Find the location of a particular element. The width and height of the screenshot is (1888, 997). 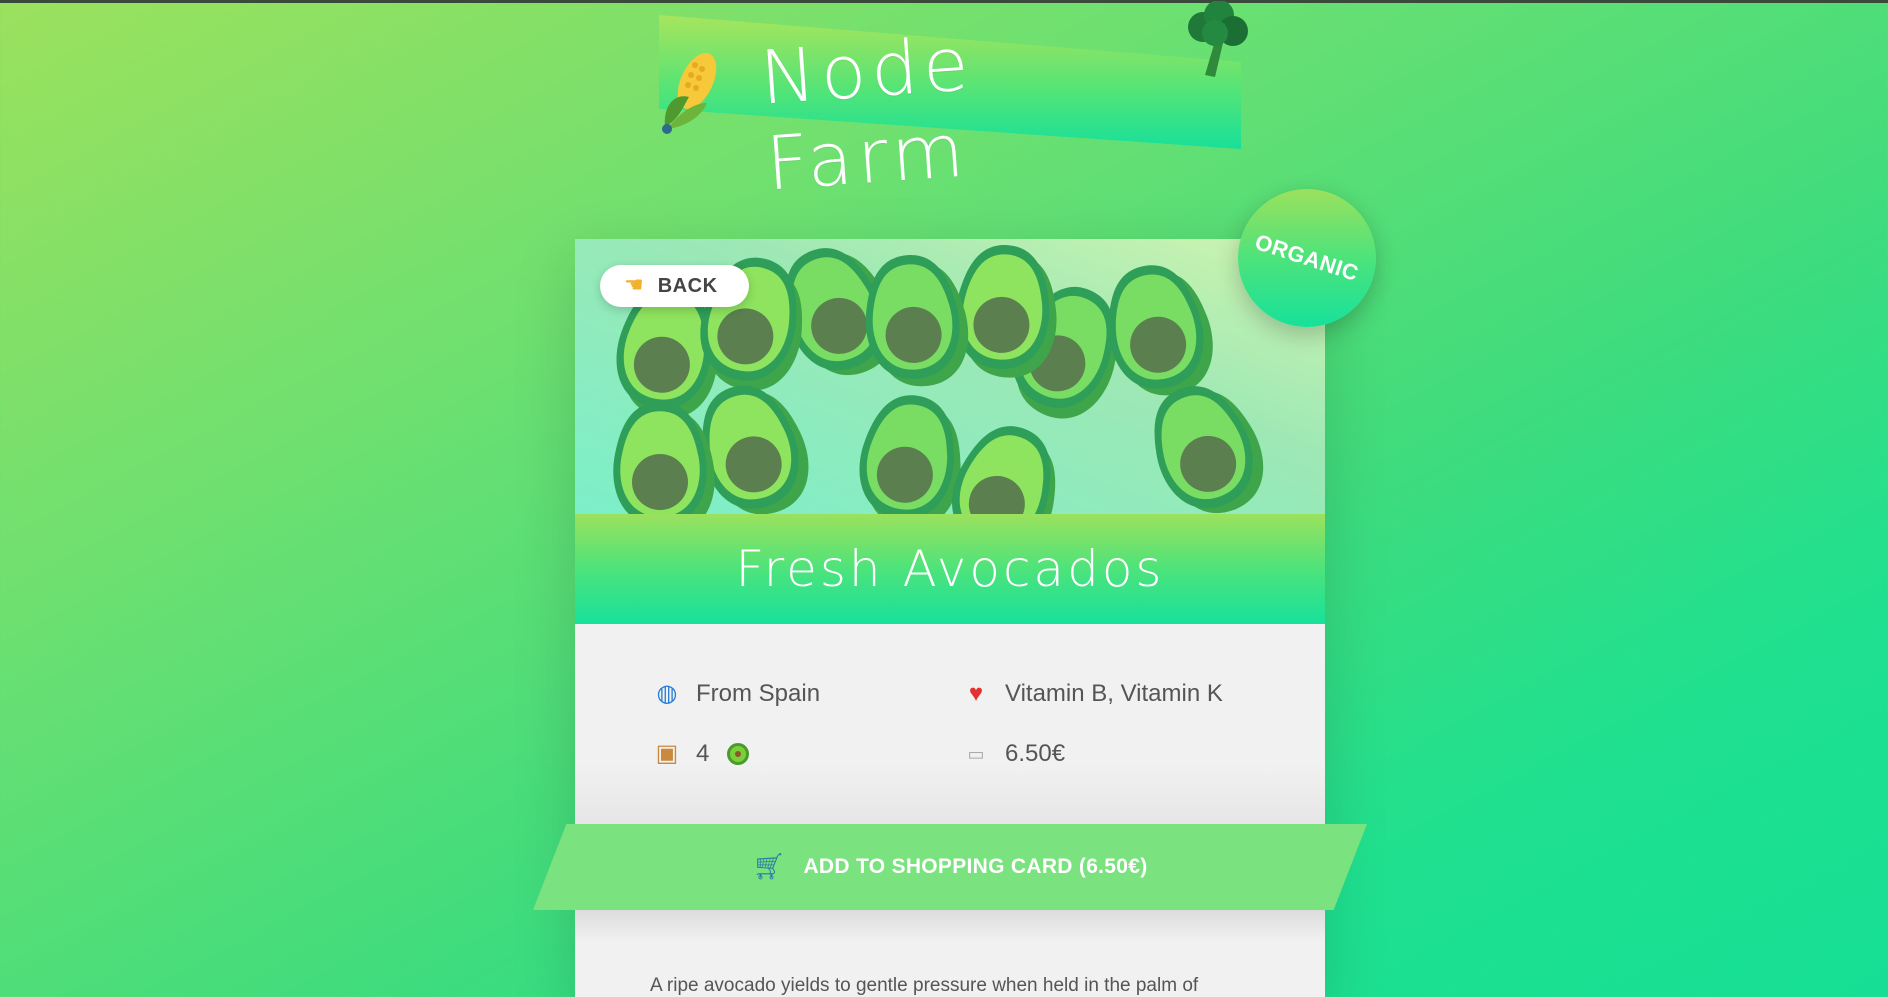

back-button: ☚ BACK is located at coordinates (674, 286).